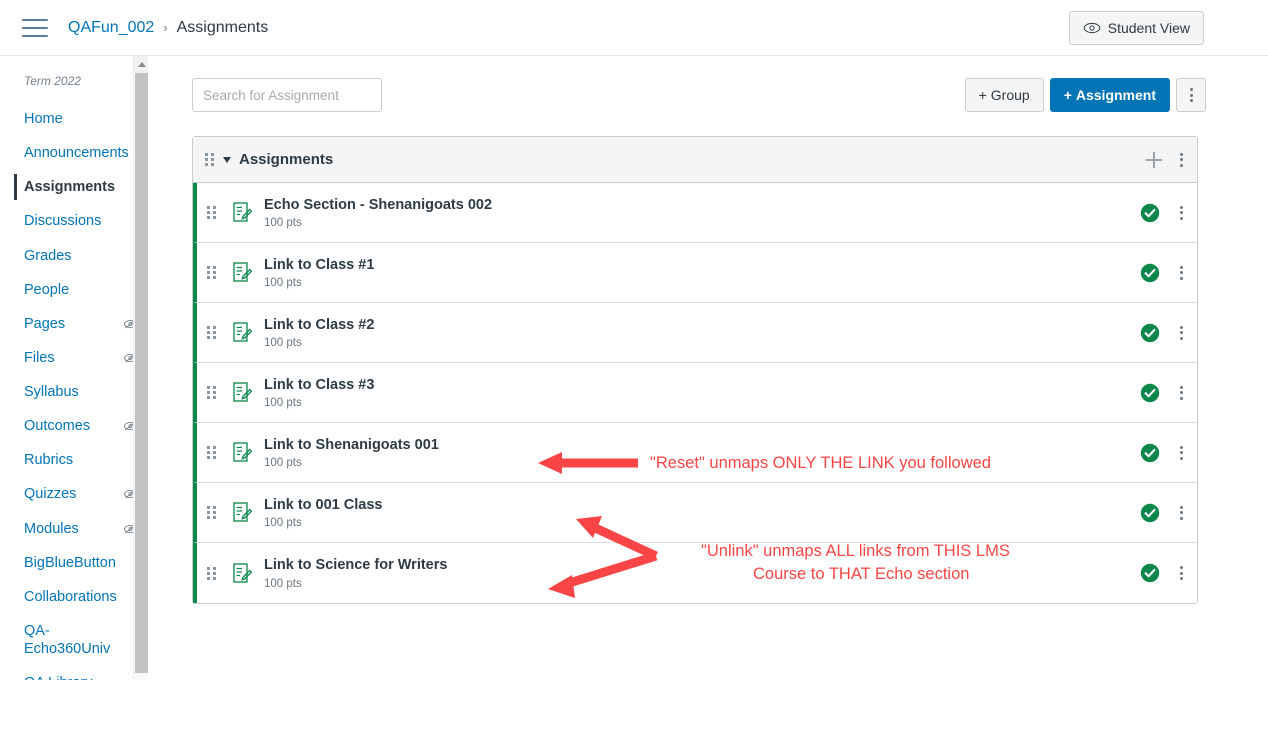 This screenshot has width=1268, height=736. Describe the element at coordinates (319, 265) in the screenshot. I see `assignment-title: Link to Class #1` at that location.